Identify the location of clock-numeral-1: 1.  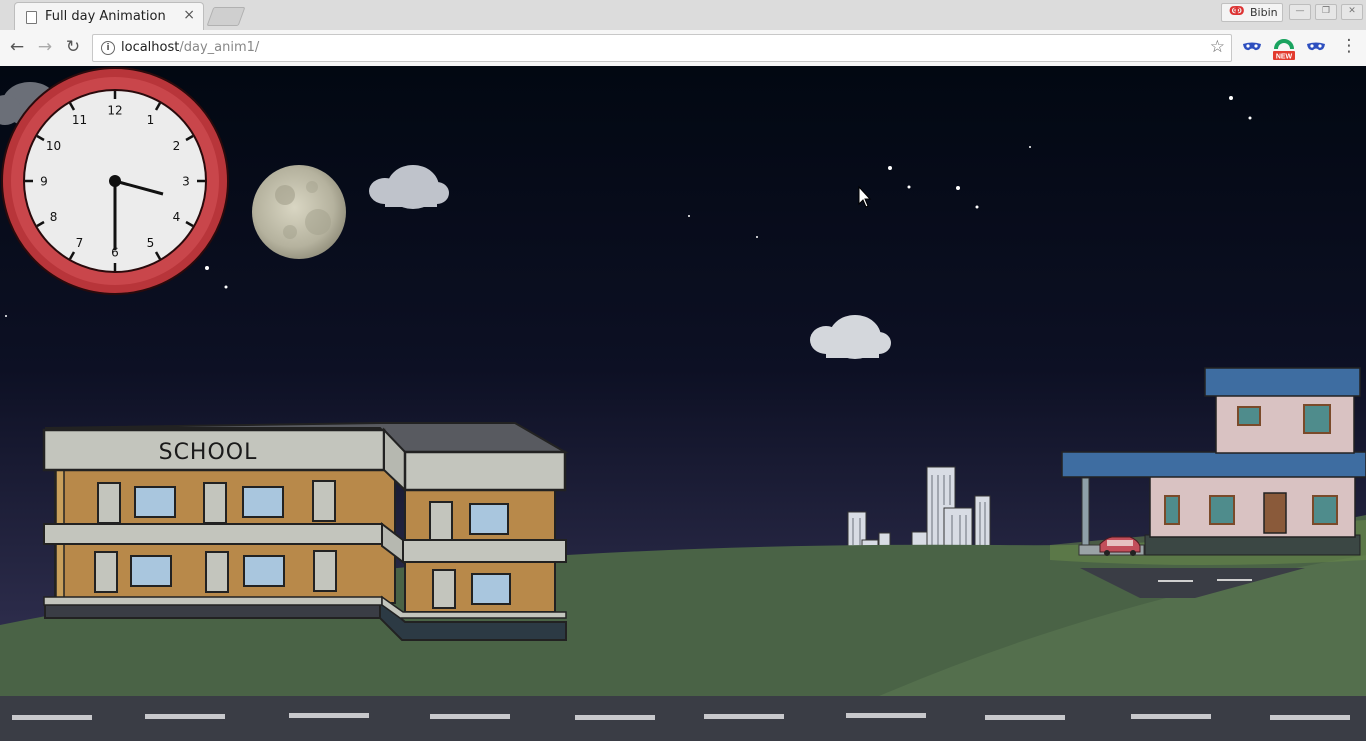
(151, 120).